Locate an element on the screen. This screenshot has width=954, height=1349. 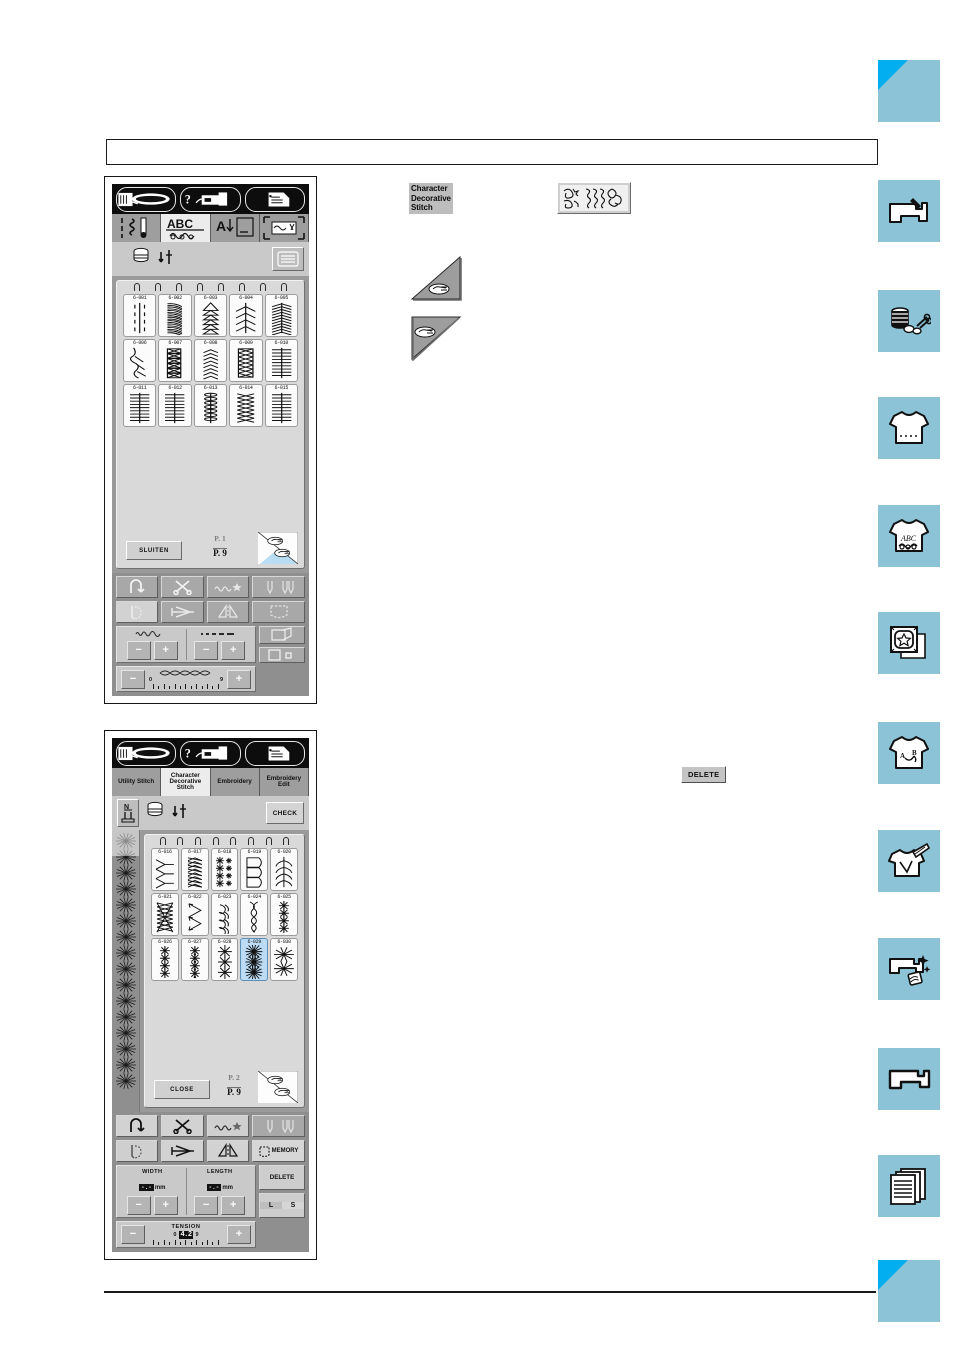
stitch-cell-6-007: 6-007 is located at coordinates (175, 360).